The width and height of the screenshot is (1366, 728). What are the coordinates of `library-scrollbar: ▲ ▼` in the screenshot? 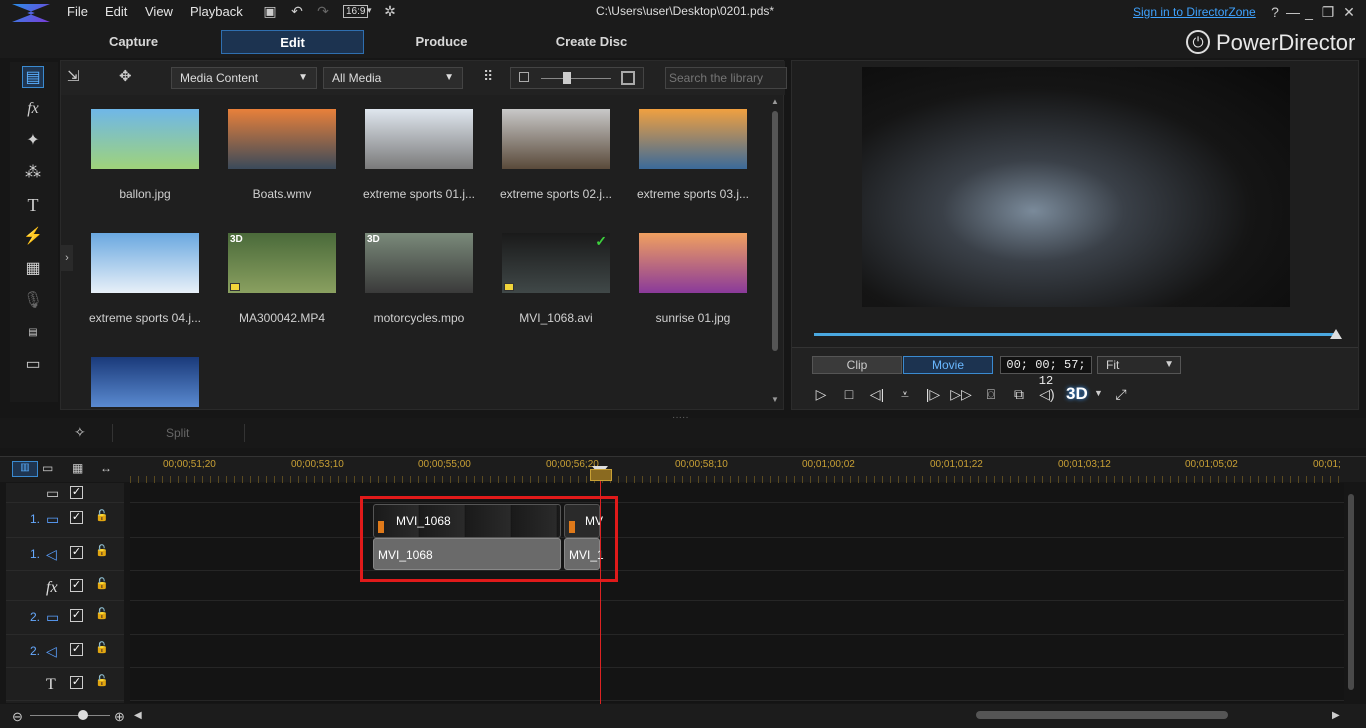 It's located at (776, 252).